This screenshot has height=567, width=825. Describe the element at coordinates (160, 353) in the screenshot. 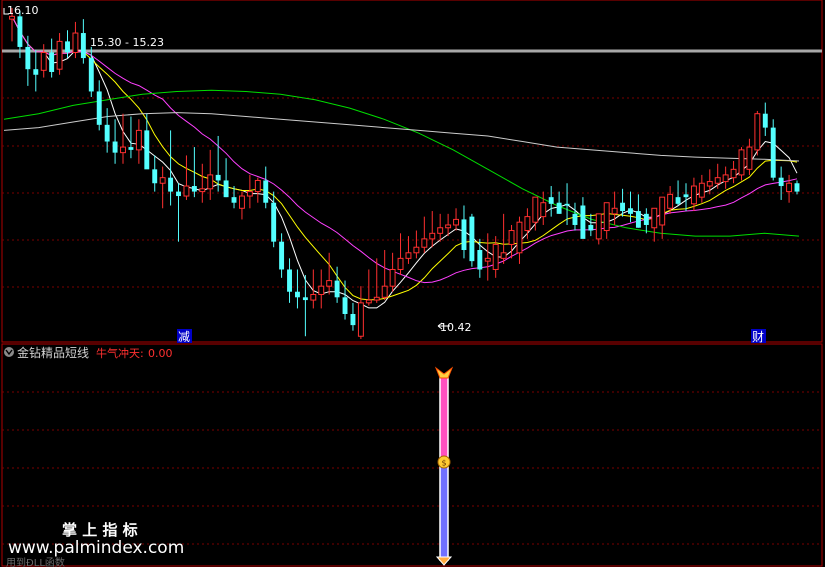

I see `indicator-param-value: 0.00` at that location.